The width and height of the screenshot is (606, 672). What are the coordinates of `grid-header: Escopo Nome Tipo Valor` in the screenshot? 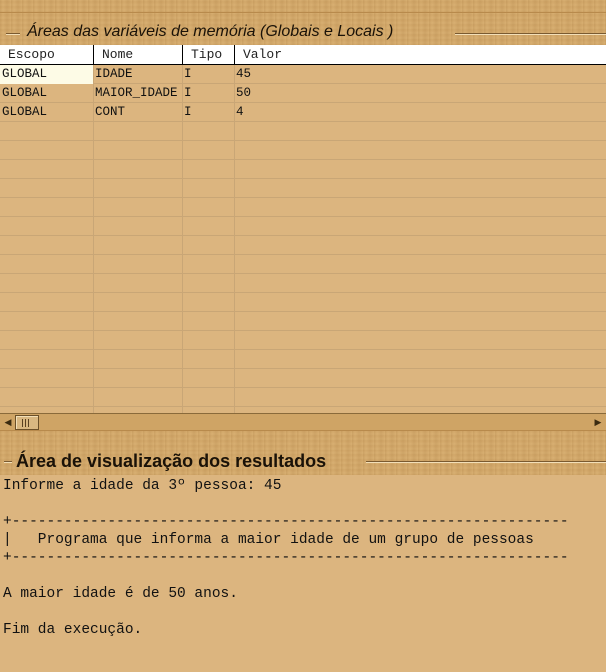 It's located at (303, 55).